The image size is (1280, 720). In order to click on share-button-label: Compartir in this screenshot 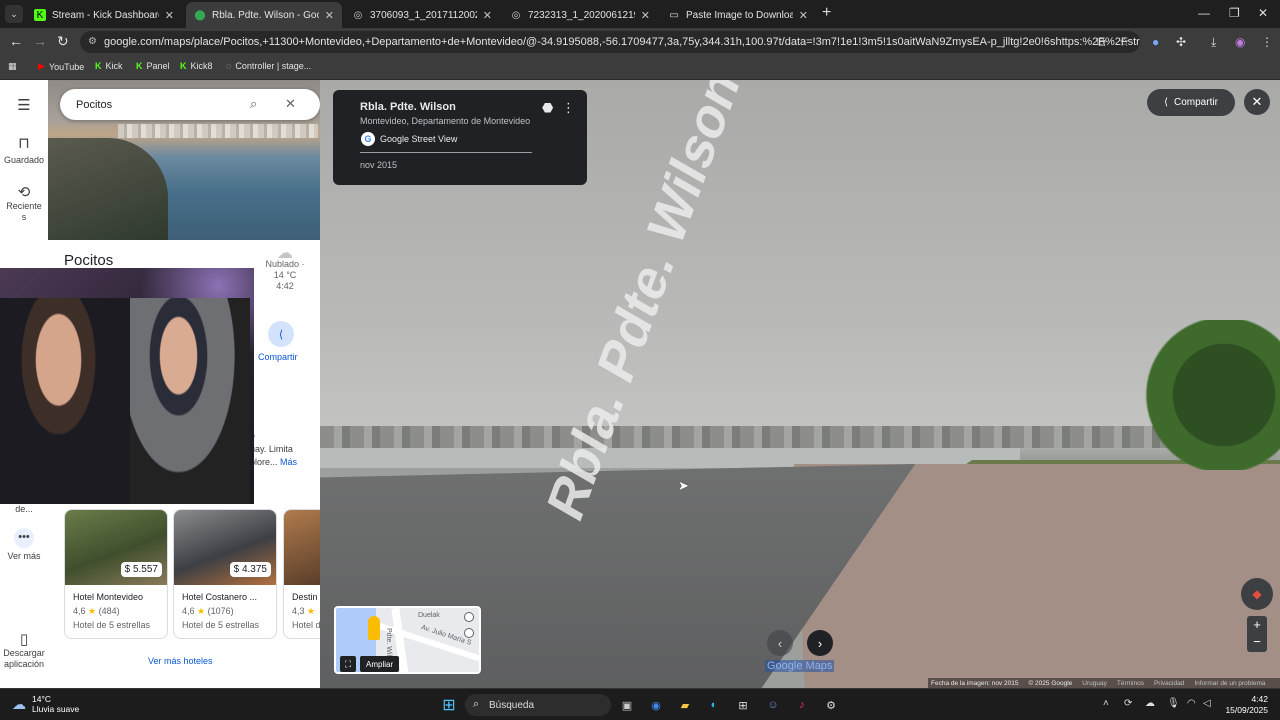, I will do `click(278, 357)`.